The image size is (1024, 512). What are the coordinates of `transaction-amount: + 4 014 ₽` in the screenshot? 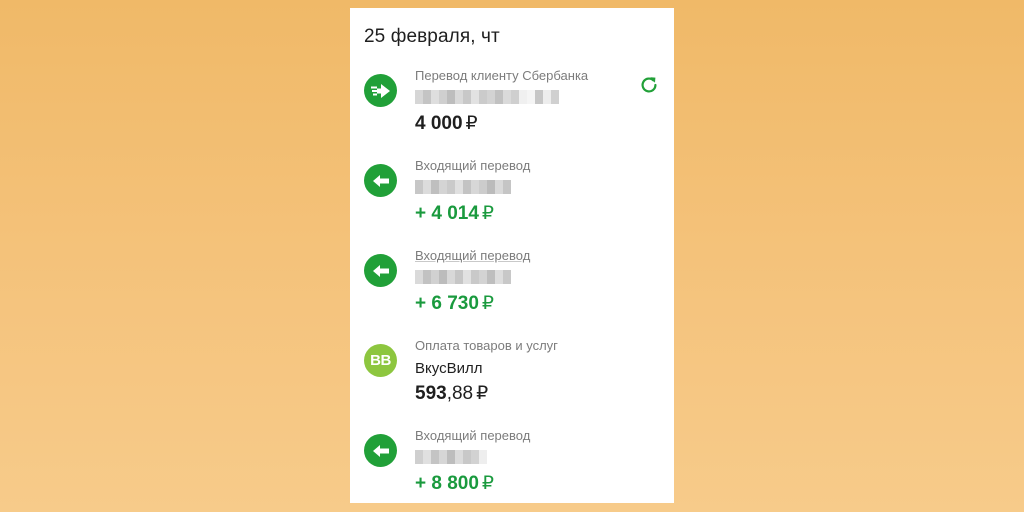 It's located at (454, 213).